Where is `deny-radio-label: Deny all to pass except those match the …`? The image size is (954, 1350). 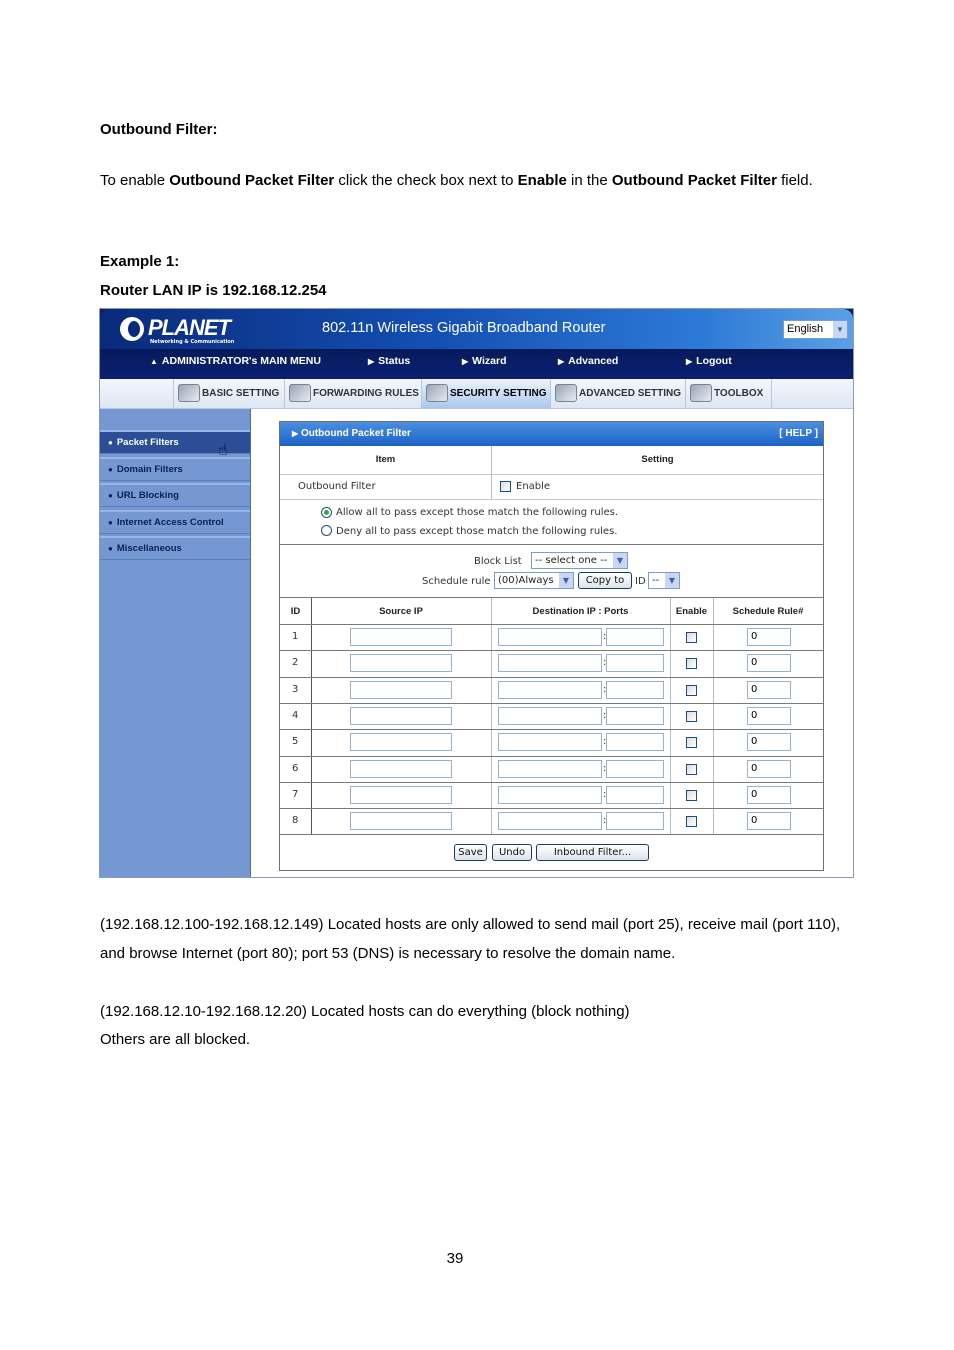
deny-radio-label: Deny all to pass except those match the … is located at coordinates (477, 531).